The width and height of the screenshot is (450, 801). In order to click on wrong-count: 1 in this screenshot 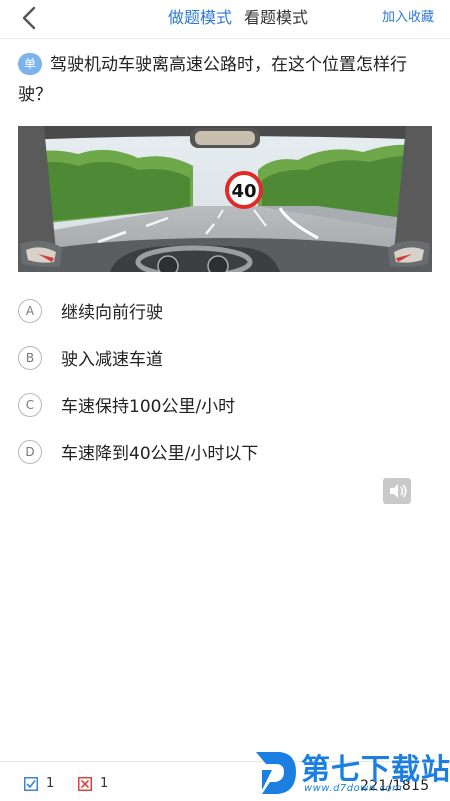, I will do `click(104, 783)`.